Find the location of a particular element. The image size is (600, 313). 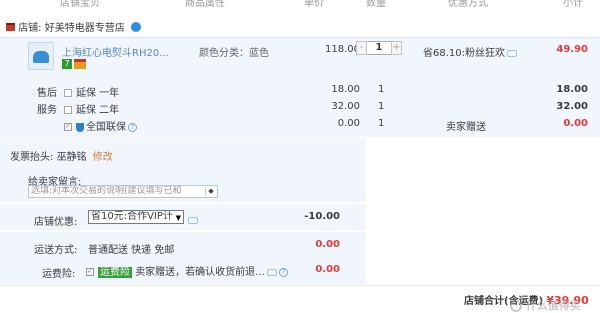

product-thumbnail is located at coordinates (41, 56).